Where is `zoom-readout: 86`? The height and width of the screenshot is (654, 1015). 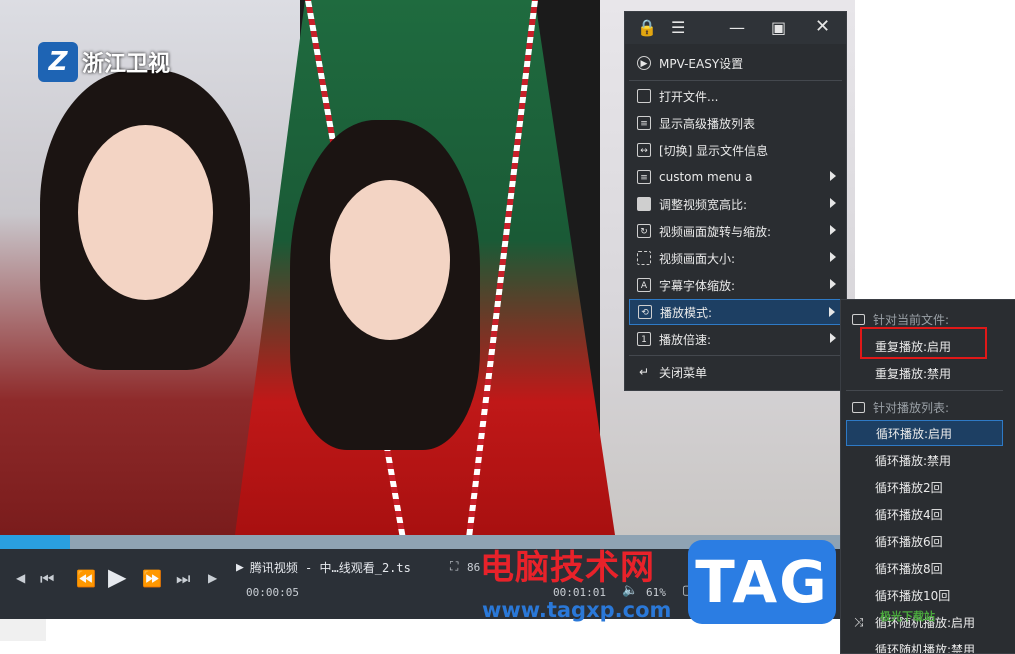
zoom-readout: 86 is located at coordinates (474, 567).